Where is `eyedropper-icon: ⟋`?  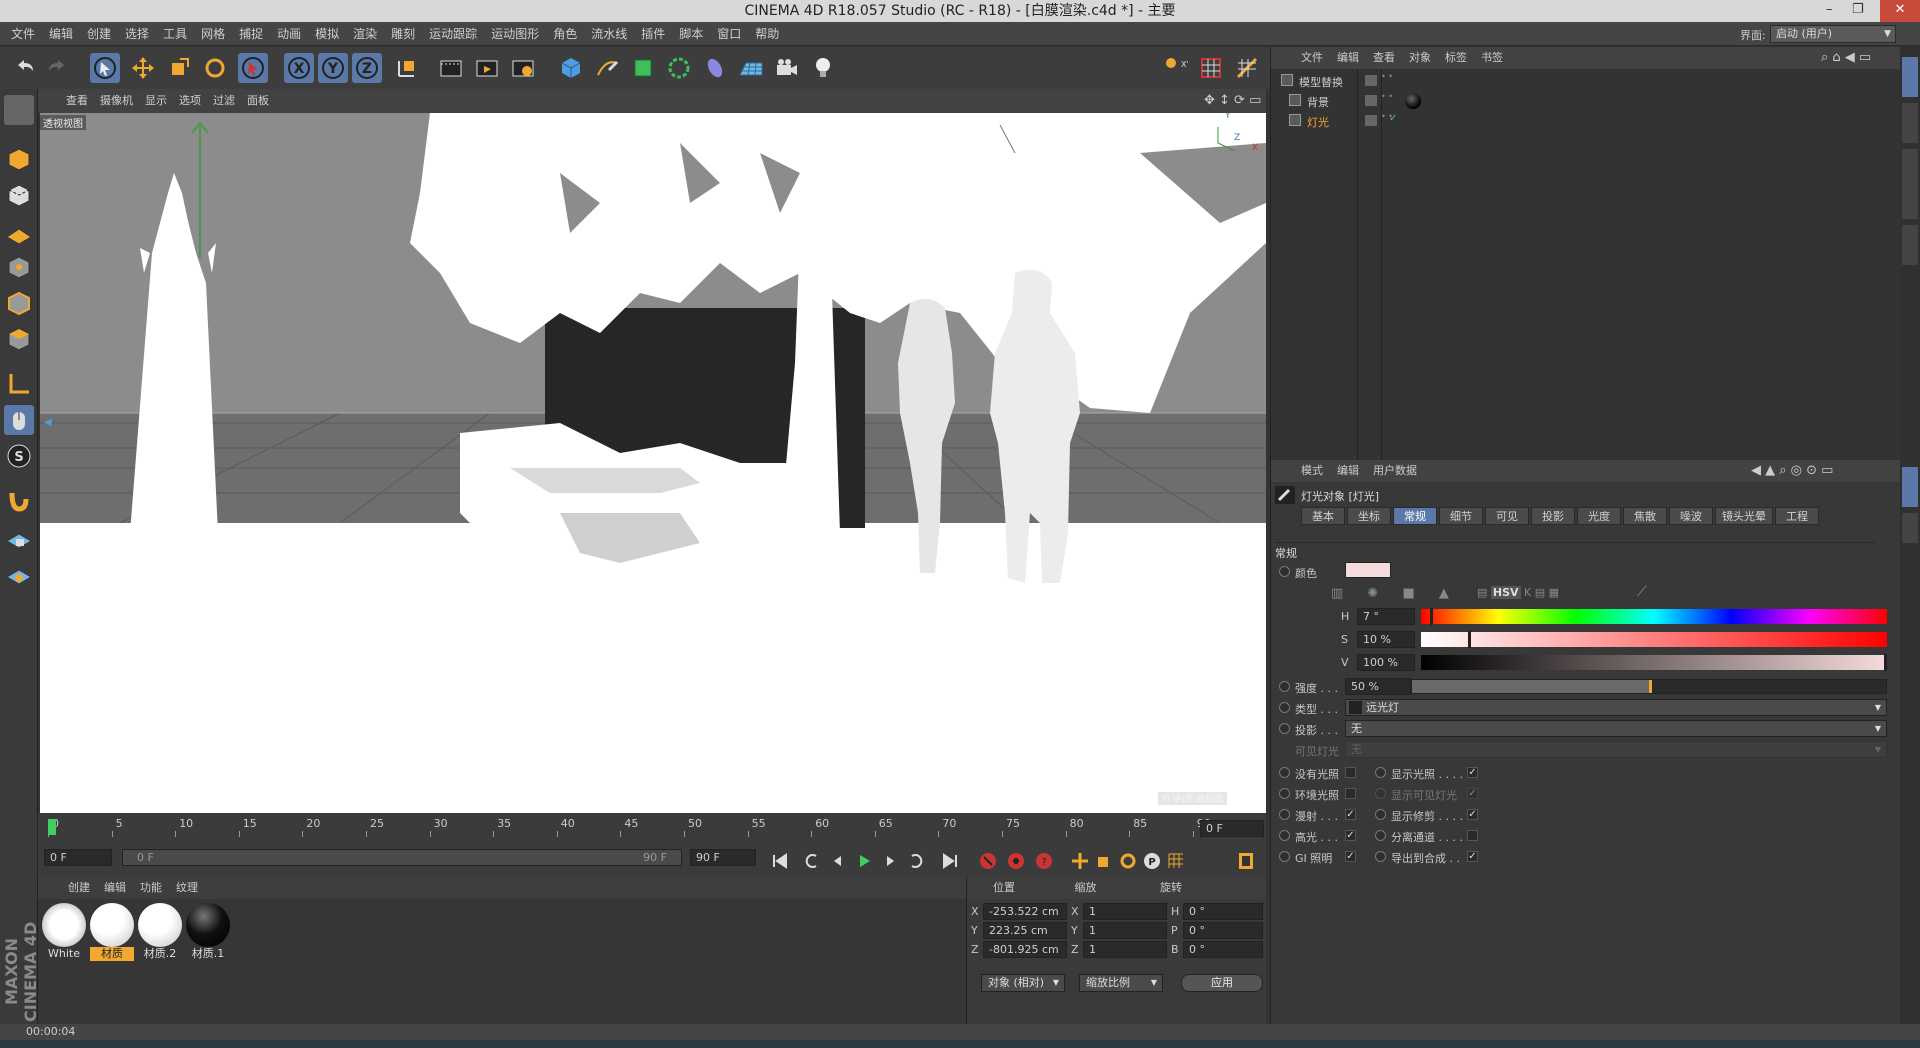
eyedropper-icon: ⟋ is located at coordinates (1642, 592).